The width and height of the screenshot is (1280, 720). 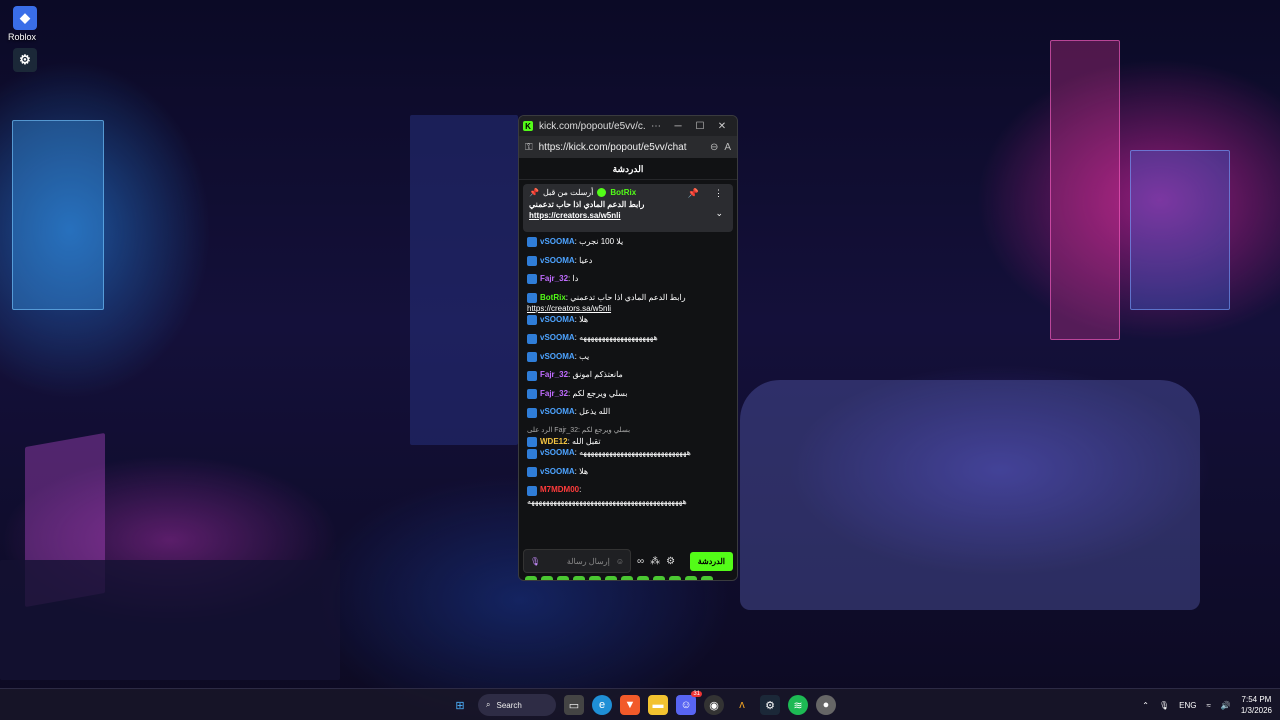 I want to click on chat-username: BotRix, so click(x=553, y=297).